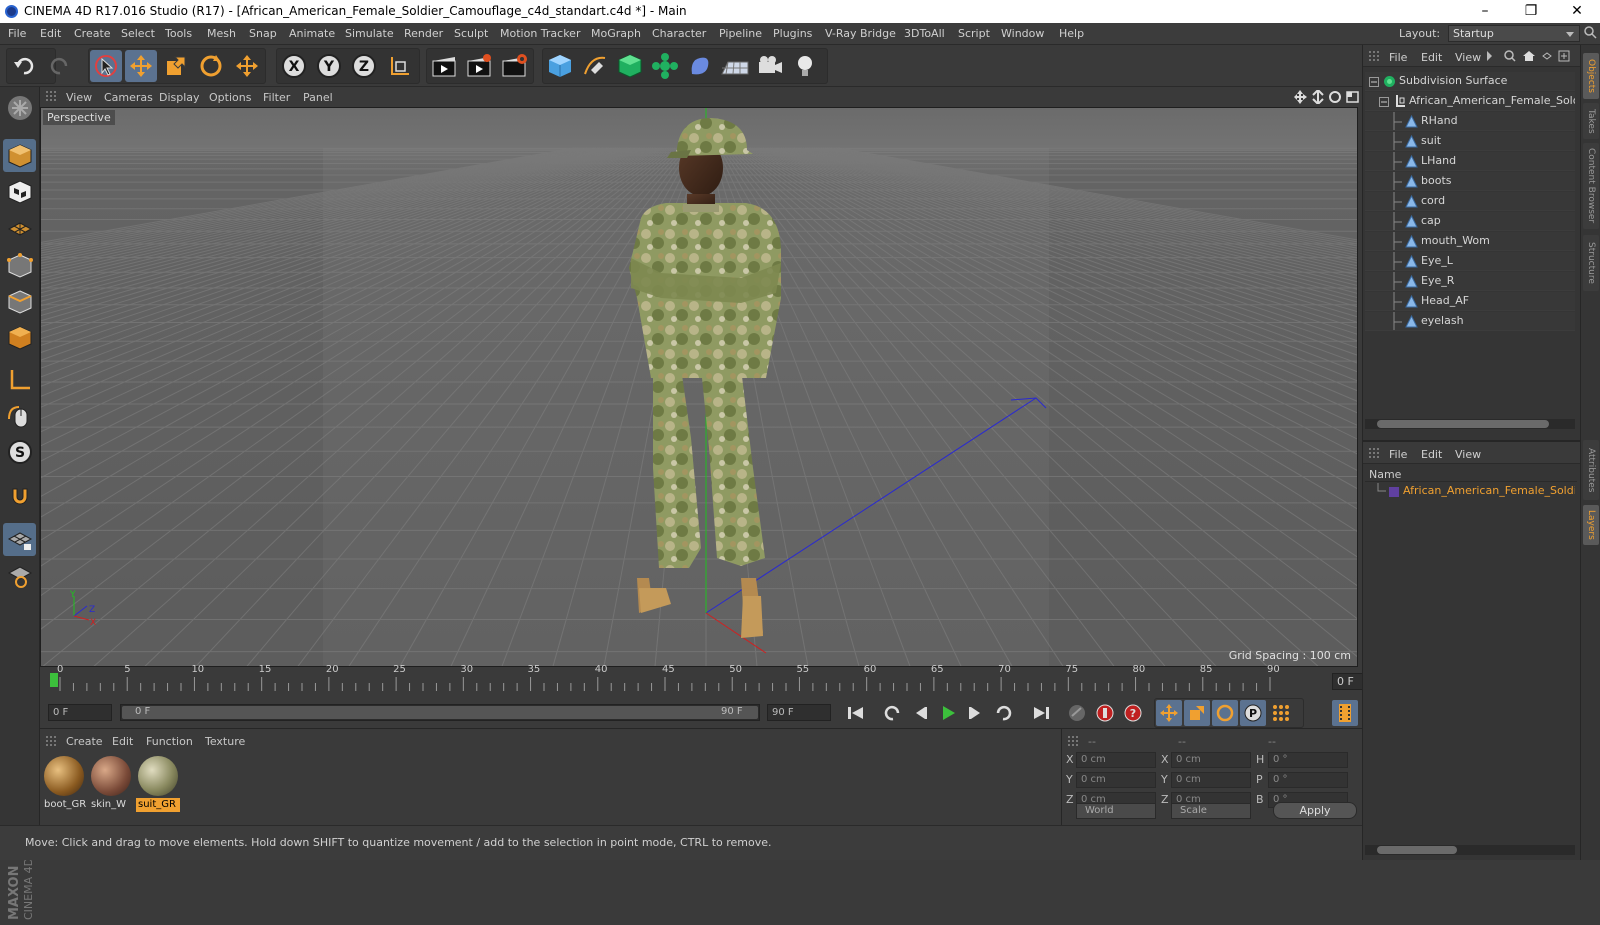  I want to click on maximize-button: ❐, so click(1531, 11).